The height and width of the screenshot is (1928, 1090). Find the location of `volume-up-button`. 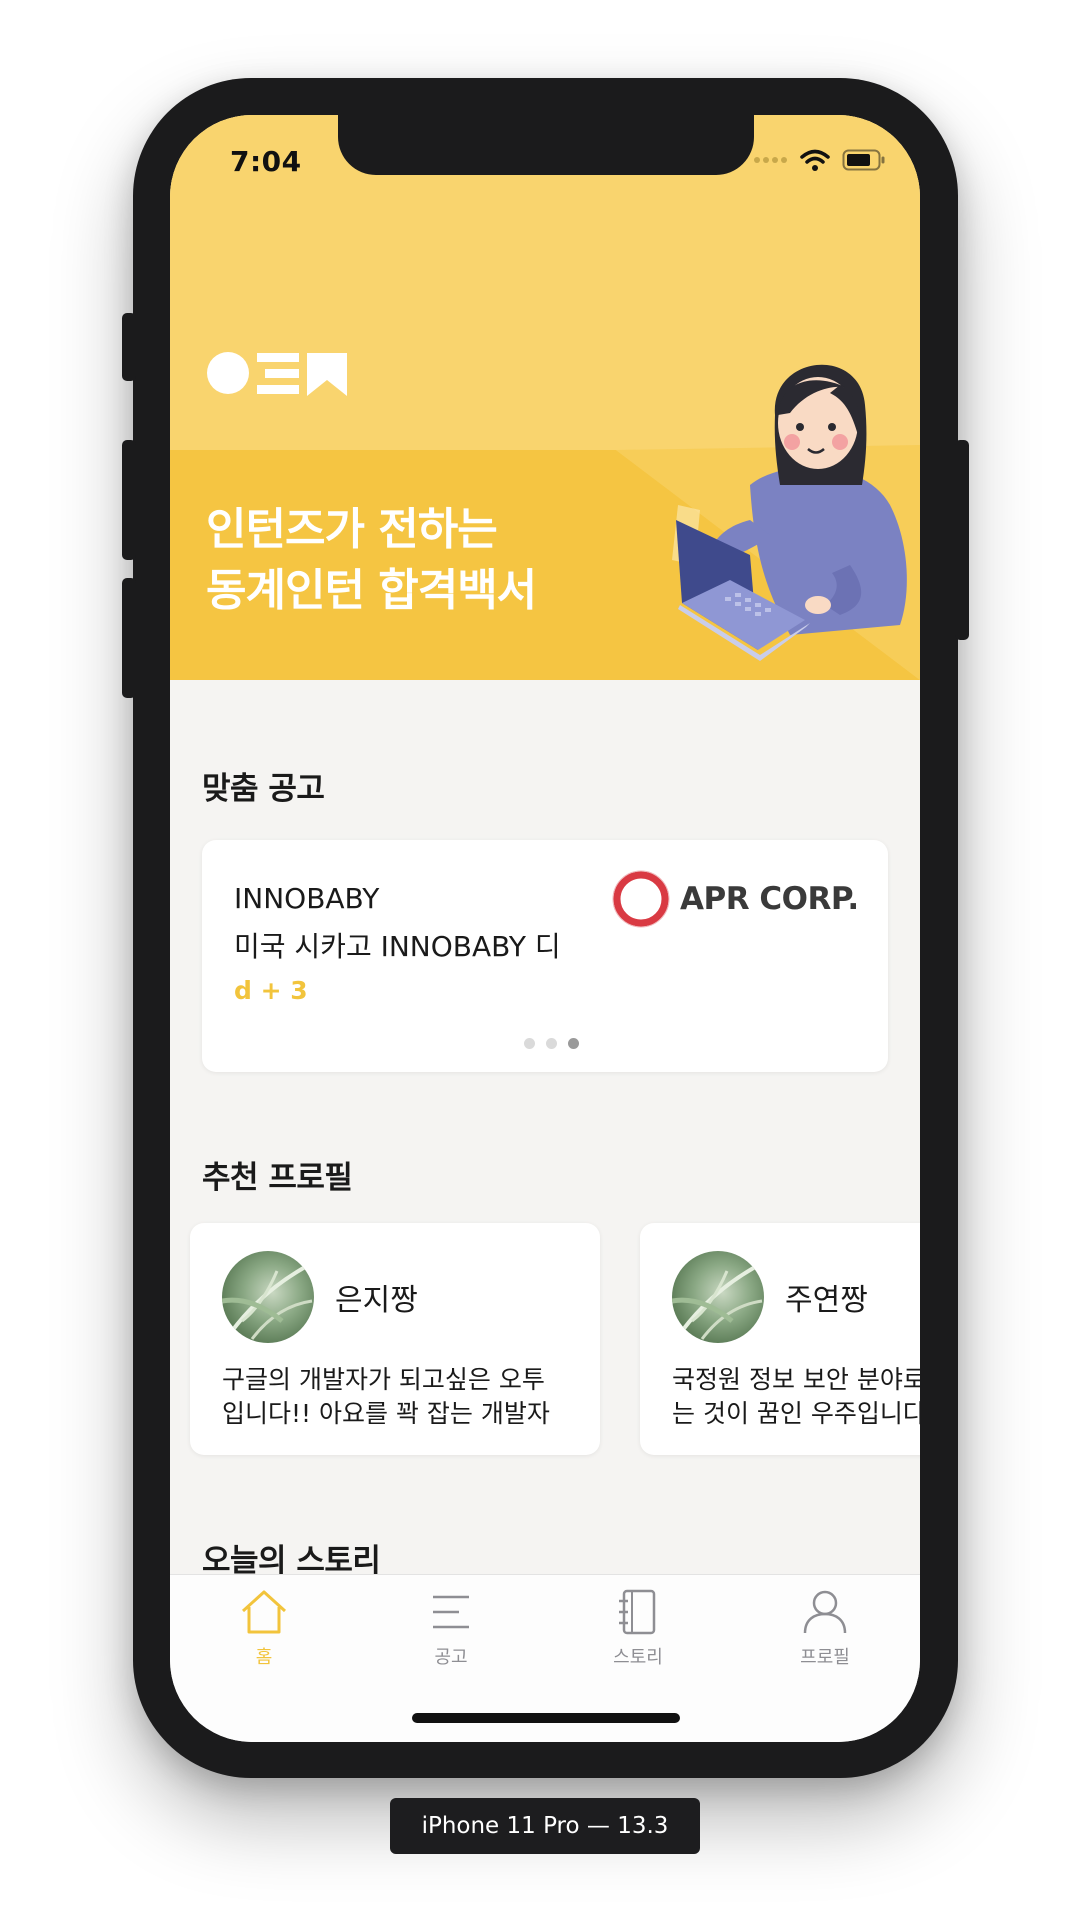

volume-up-button is located at coordinates (129, 500).